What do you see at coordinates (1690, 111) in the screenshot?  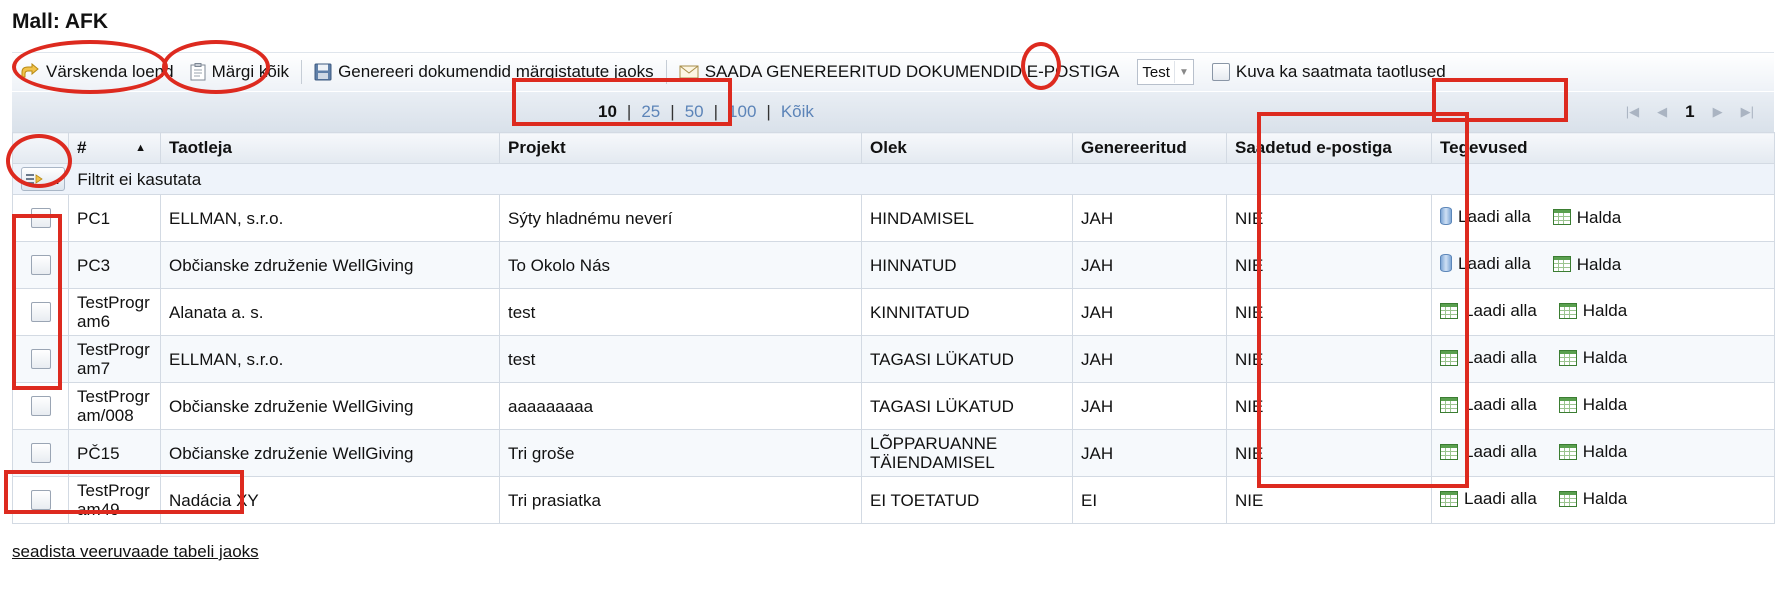 I see `current-page: 1` at bounding box center [1690, 111].